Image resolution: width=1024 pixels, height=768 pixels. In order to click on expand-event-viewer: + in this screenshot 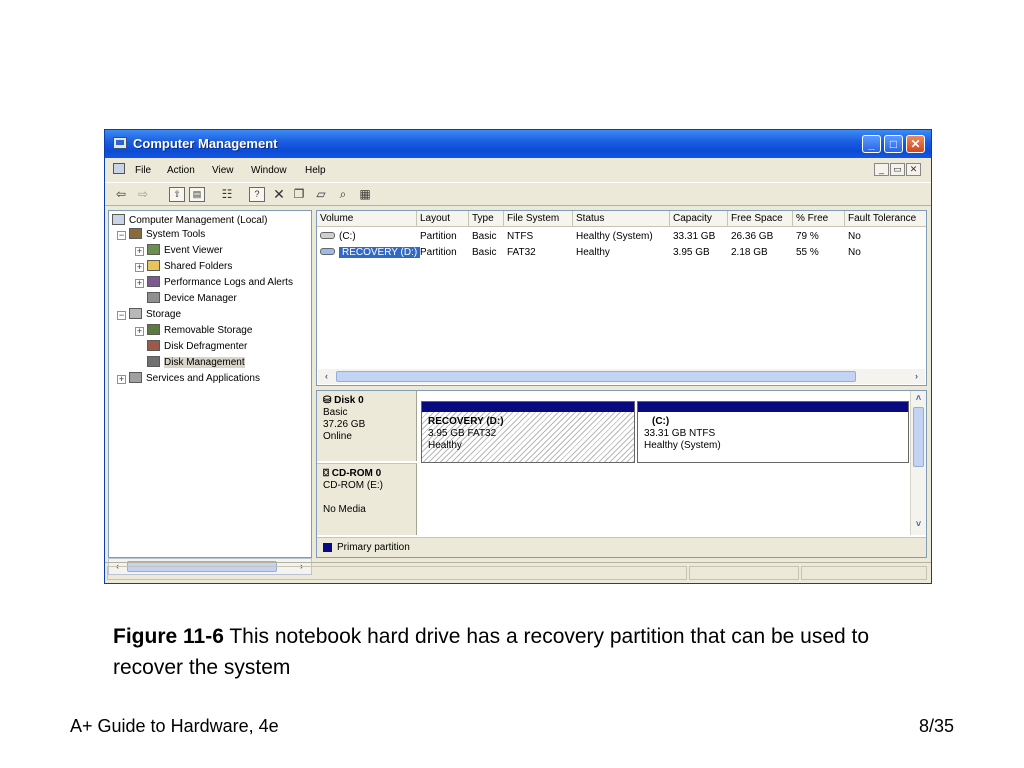, I will do `click(139, 251)`.